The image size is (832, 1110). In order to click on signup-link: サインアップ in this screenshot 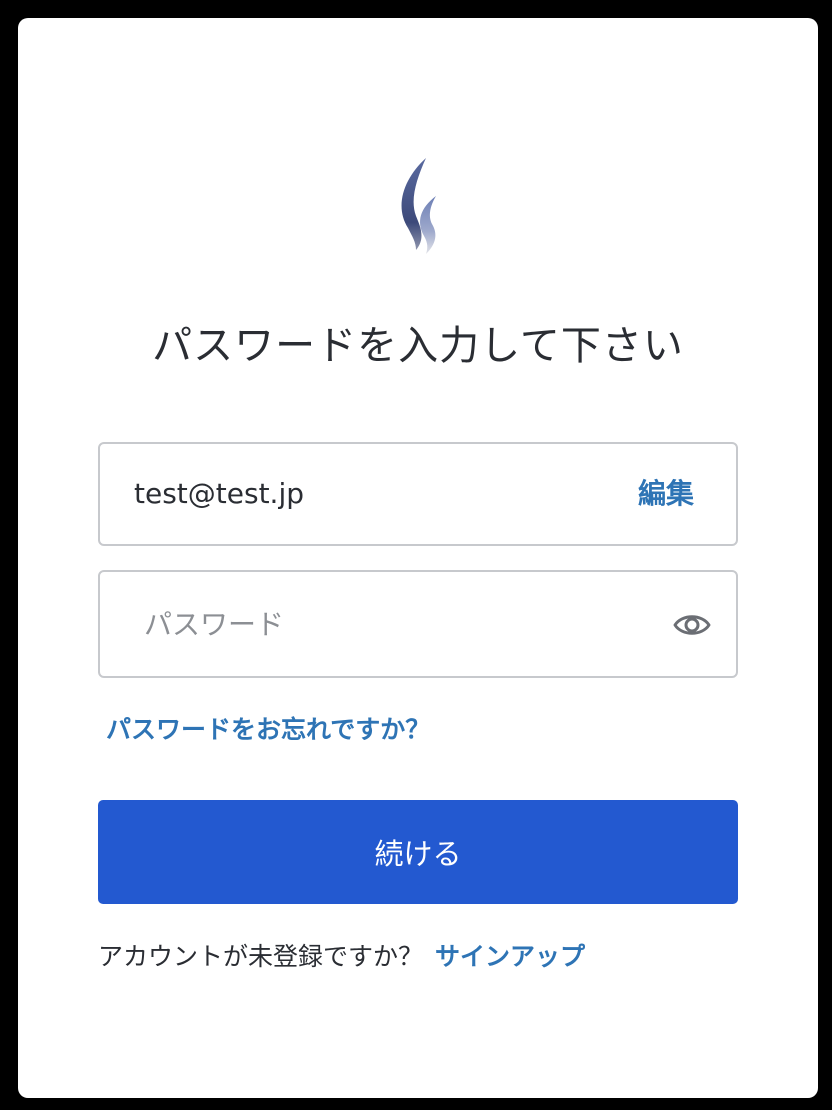, I will do `click(510, 956)`.